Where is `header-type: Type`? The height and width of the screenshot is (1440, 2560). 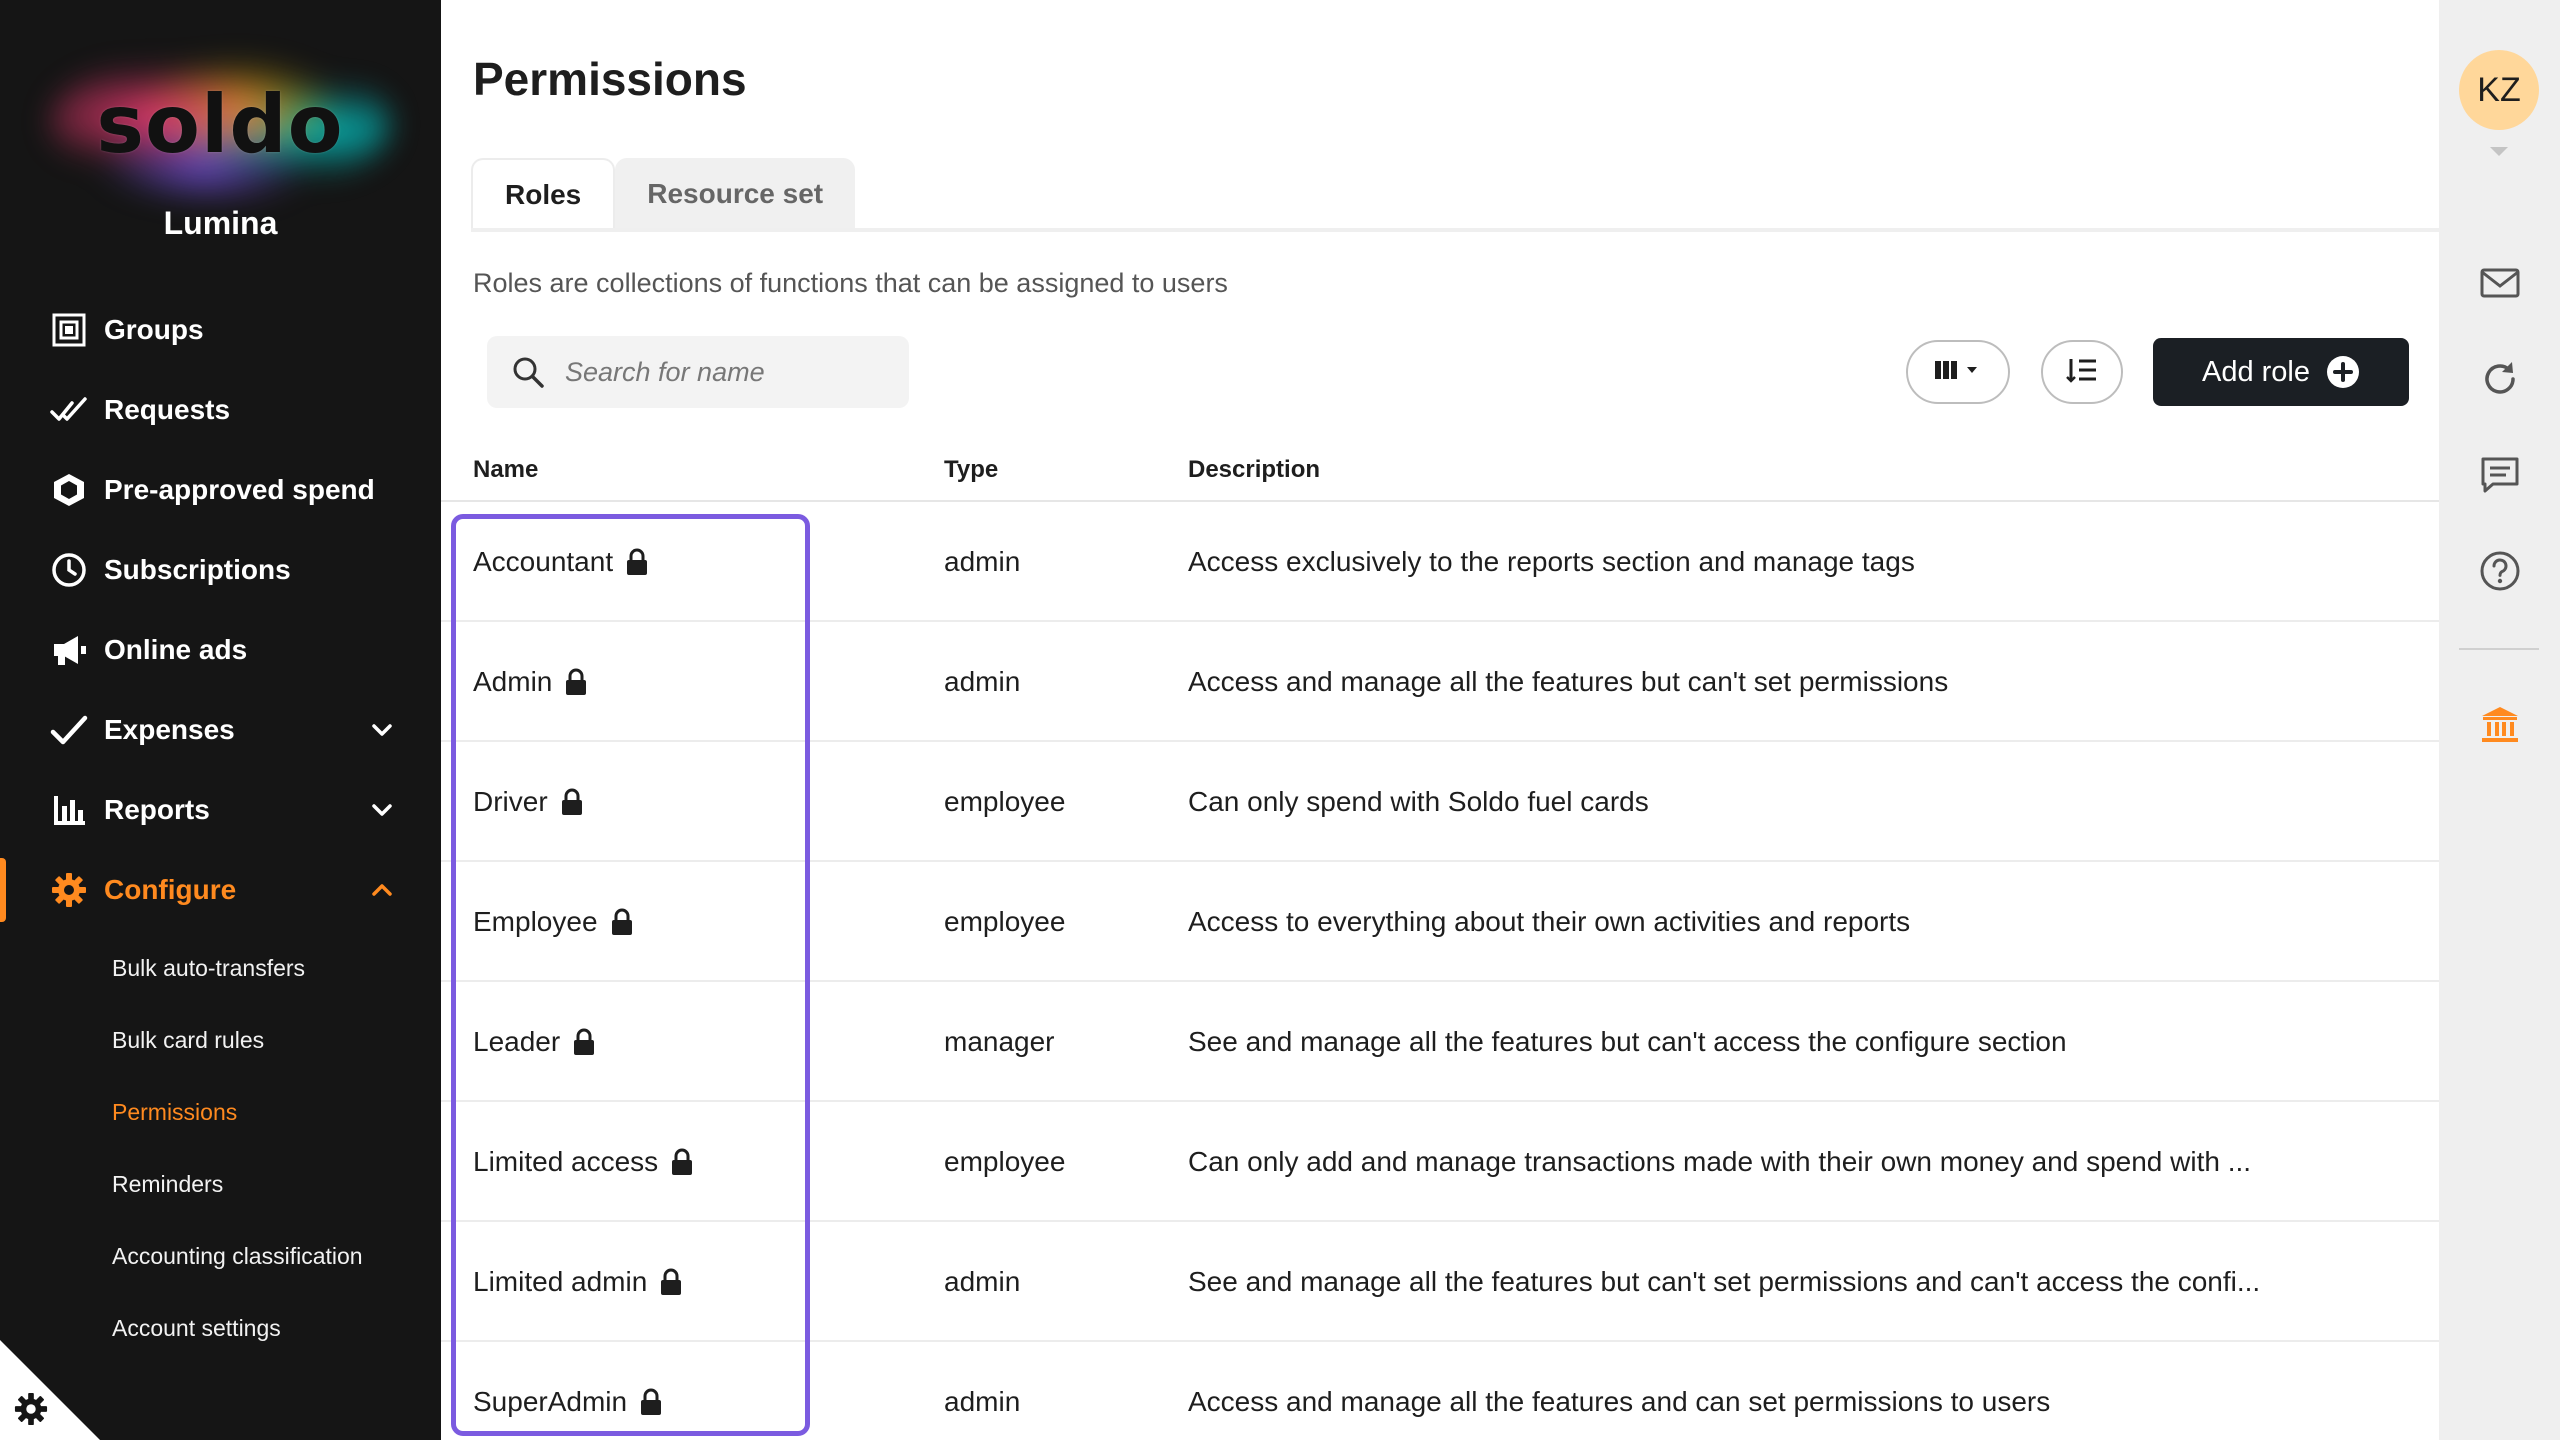
header-type: Type is located at coordinates (971, 470).